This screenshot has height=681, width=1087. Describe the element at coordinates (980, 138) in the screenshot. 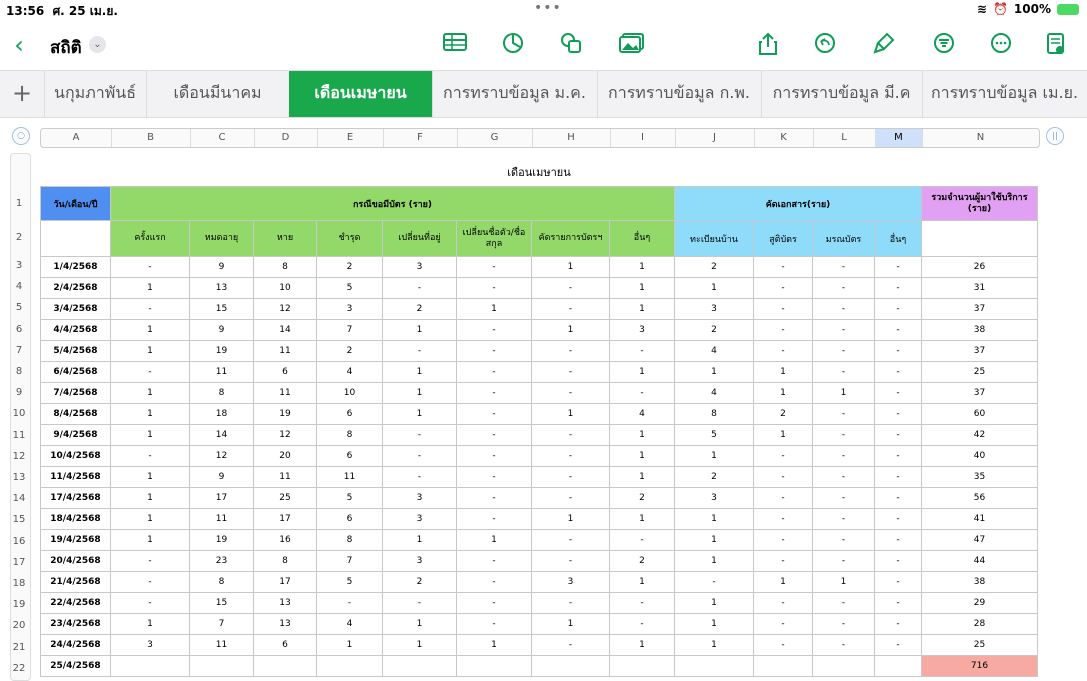

I see `column-header: N` at that location.